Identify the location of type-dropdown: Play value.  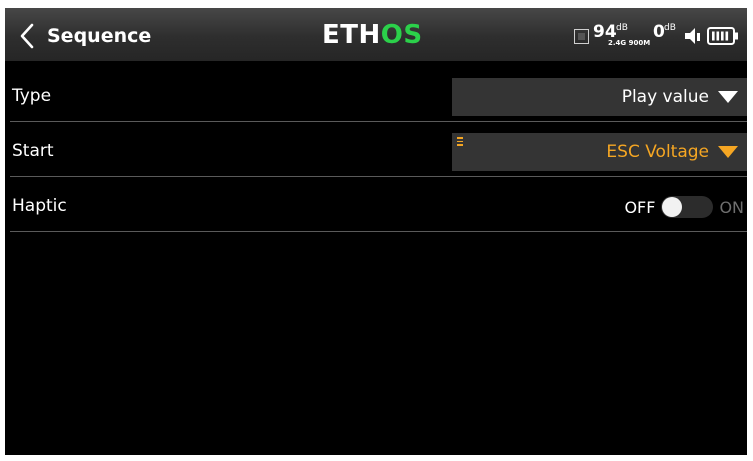
(599, 97).